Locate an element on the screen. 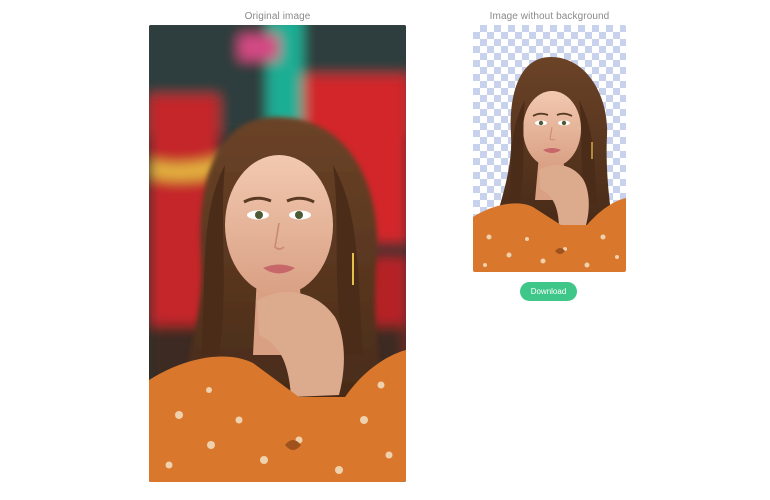 The width and height of the screenshot is (770, 500). original-image-caption: Original image is located at coordinates (277, 16).